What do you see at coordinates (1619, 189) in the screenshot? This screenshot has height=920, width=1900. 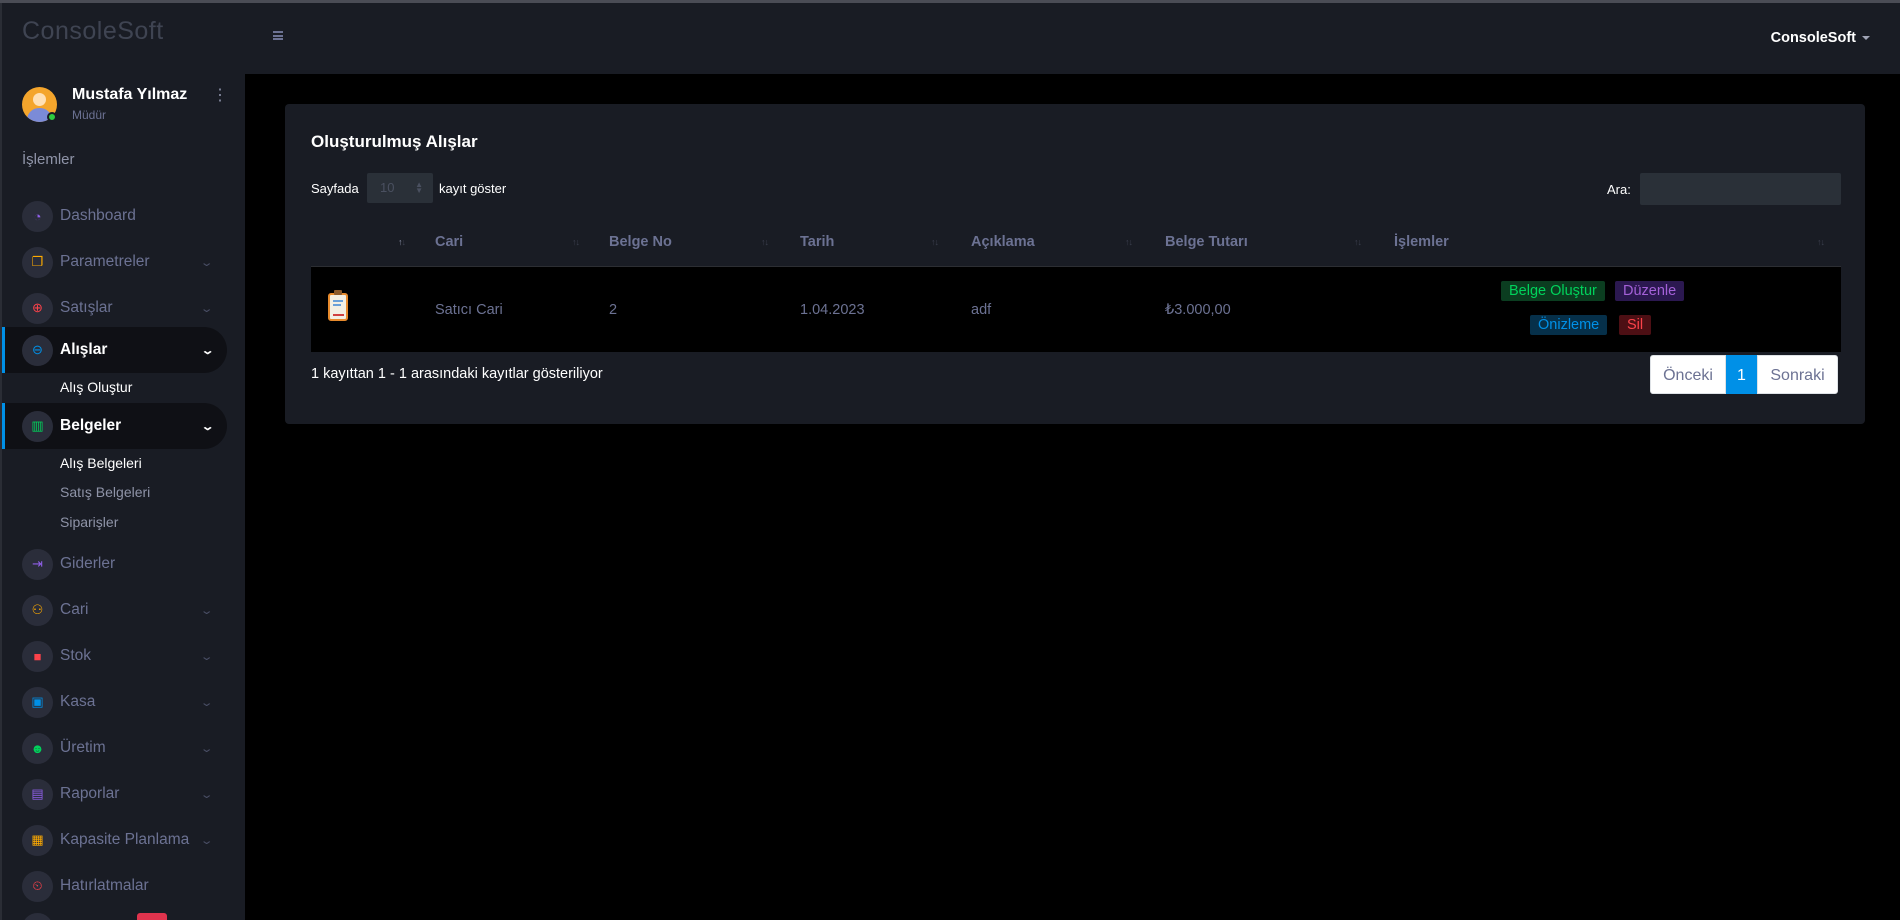 I see `search-label: Ara:` at bounding box center [1619, 189].